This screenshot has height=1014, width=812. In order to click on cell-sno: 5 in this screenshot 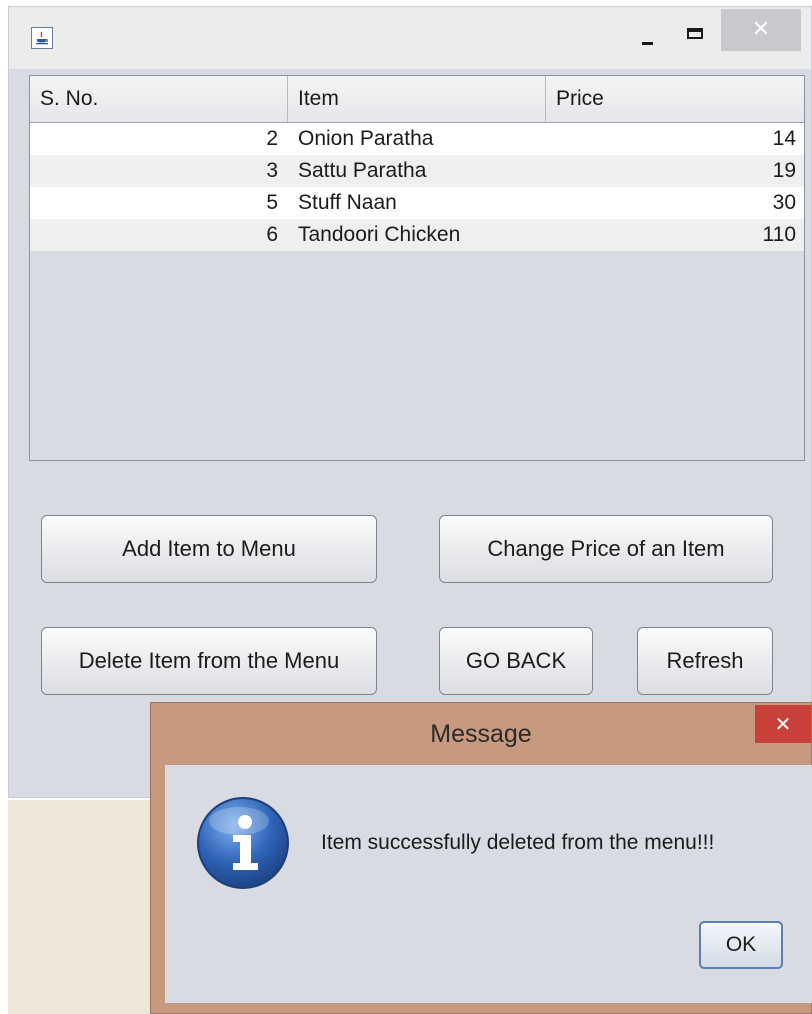, I will do `click(272, 202)`.